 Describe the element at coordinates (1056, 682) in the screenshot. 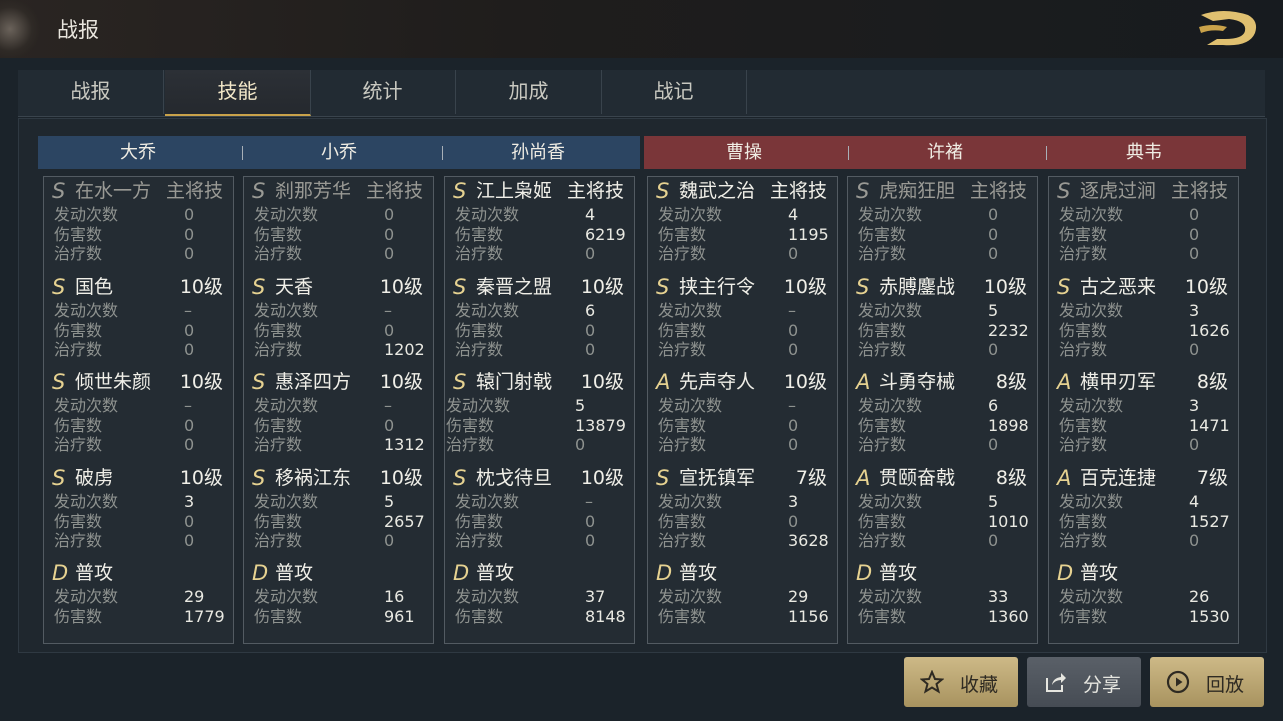

I see `share-icon` at that location.